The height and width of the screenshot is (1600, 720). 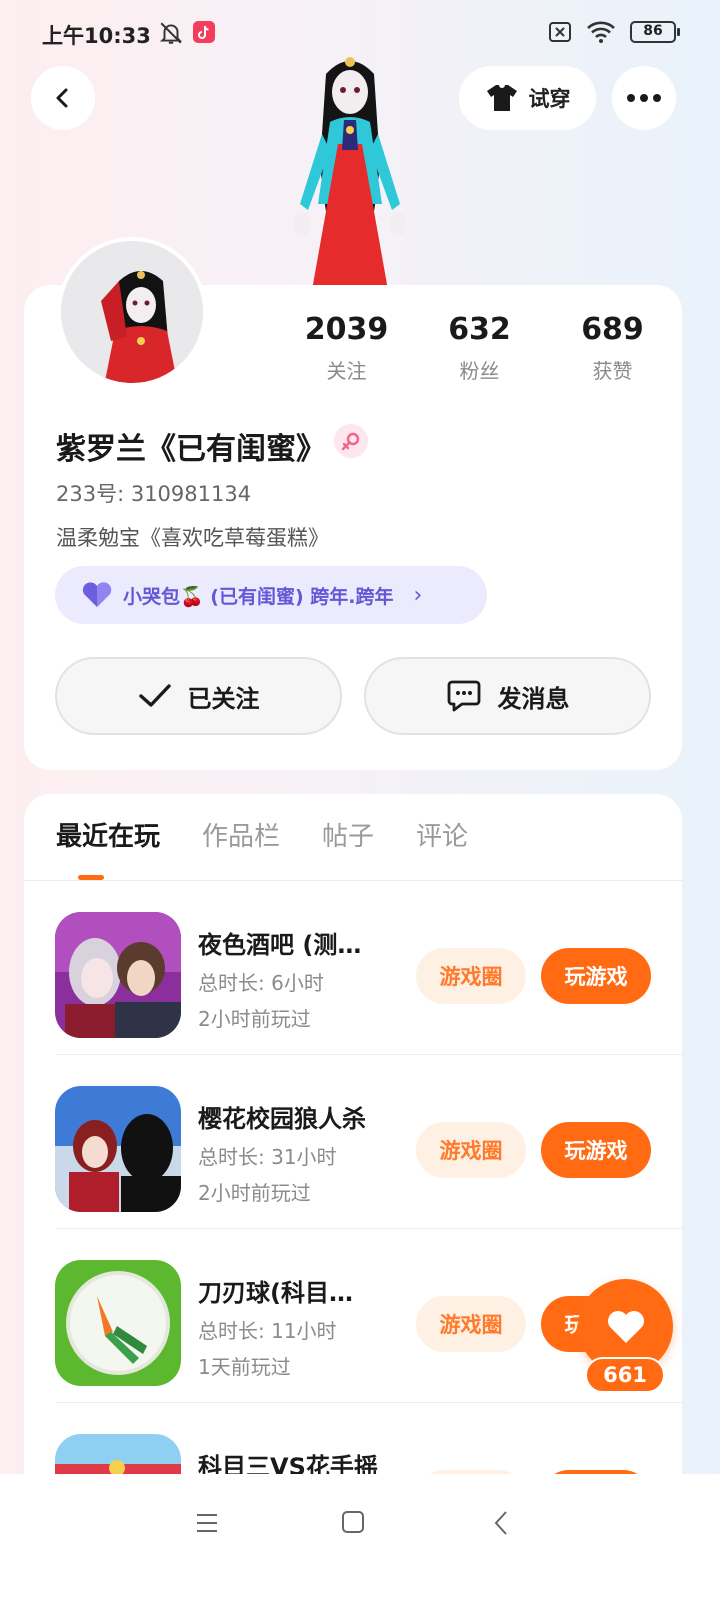 What do you see at coordinates (346, 329) in the screenshot?
I see `stat-following-value: 2039` at bounding box center [346, 329].